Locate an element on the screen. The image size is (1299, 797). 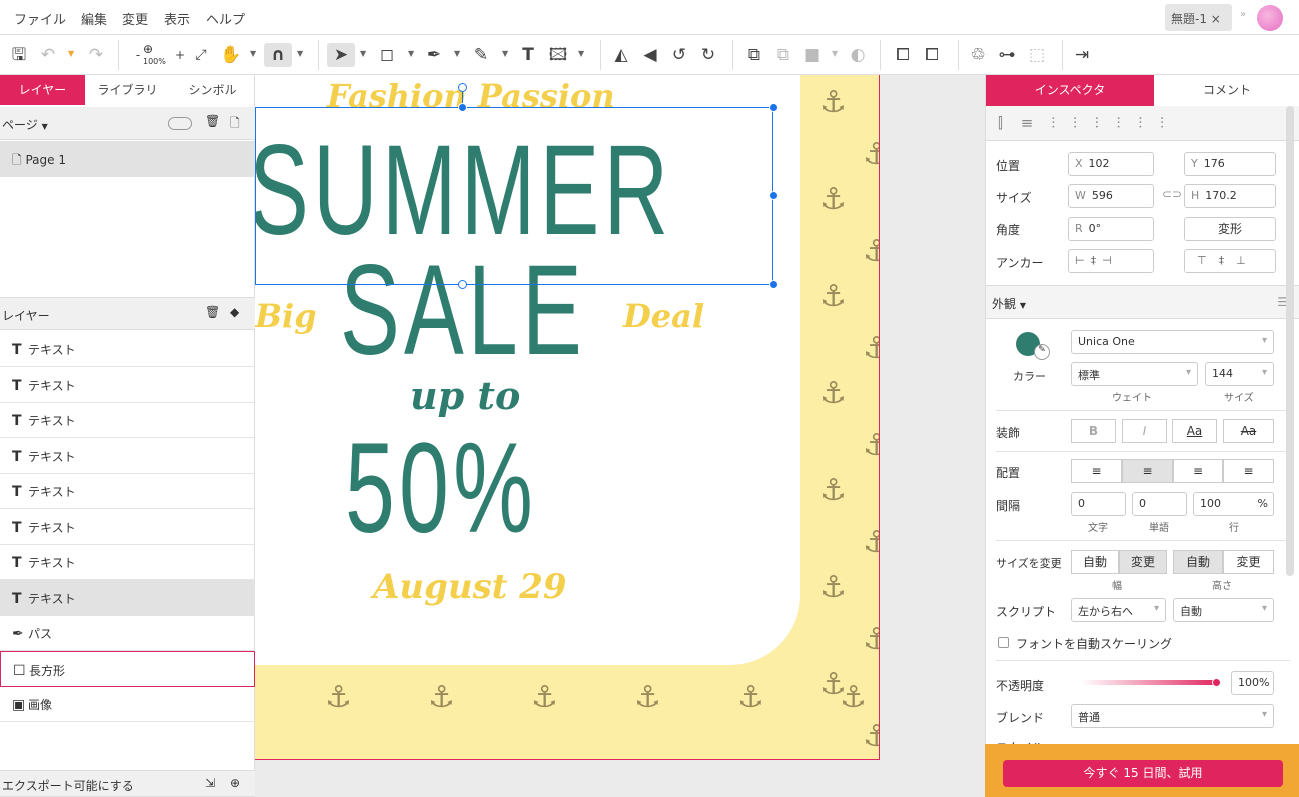
group-icon: ⧉ is located at coordinates (754, 55).